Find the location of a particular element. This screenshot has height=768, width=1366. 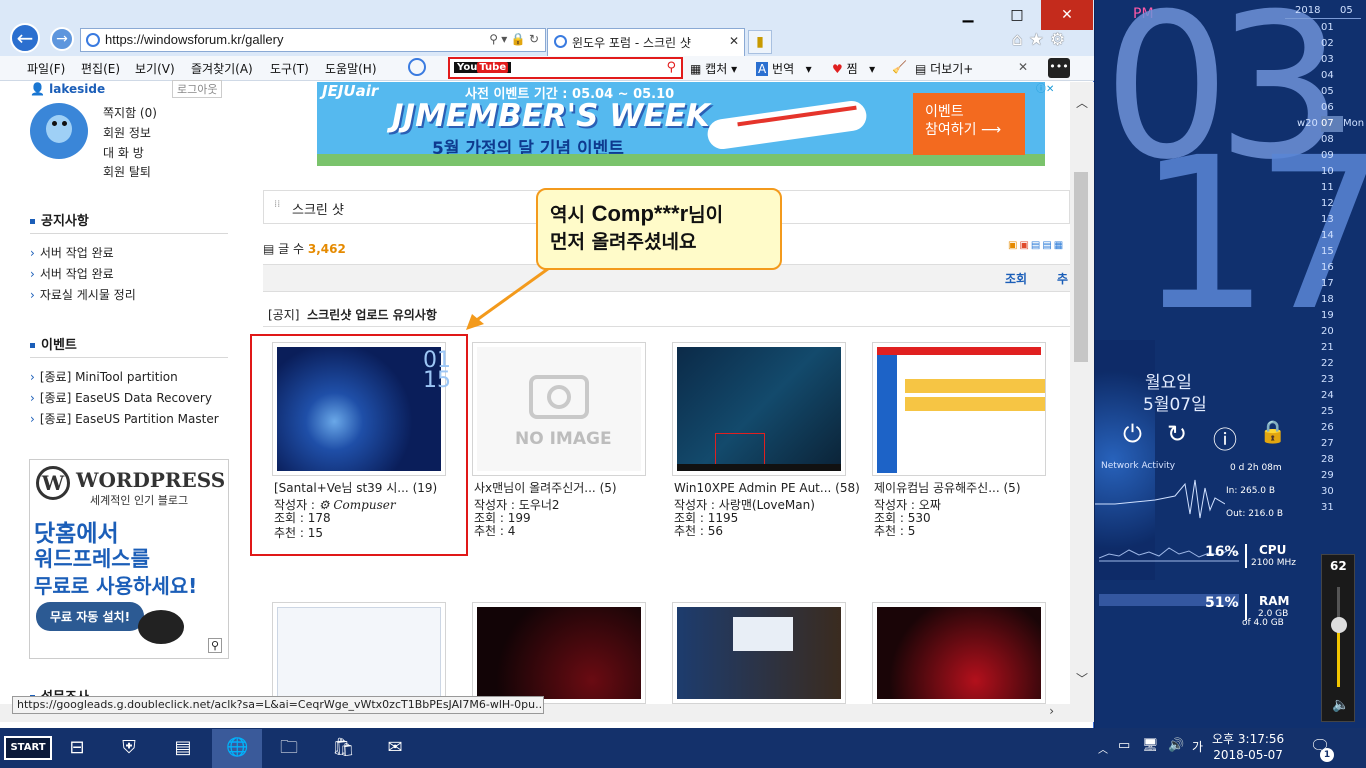

scroll-right-icon: › is located at coordinates (1051, 711).